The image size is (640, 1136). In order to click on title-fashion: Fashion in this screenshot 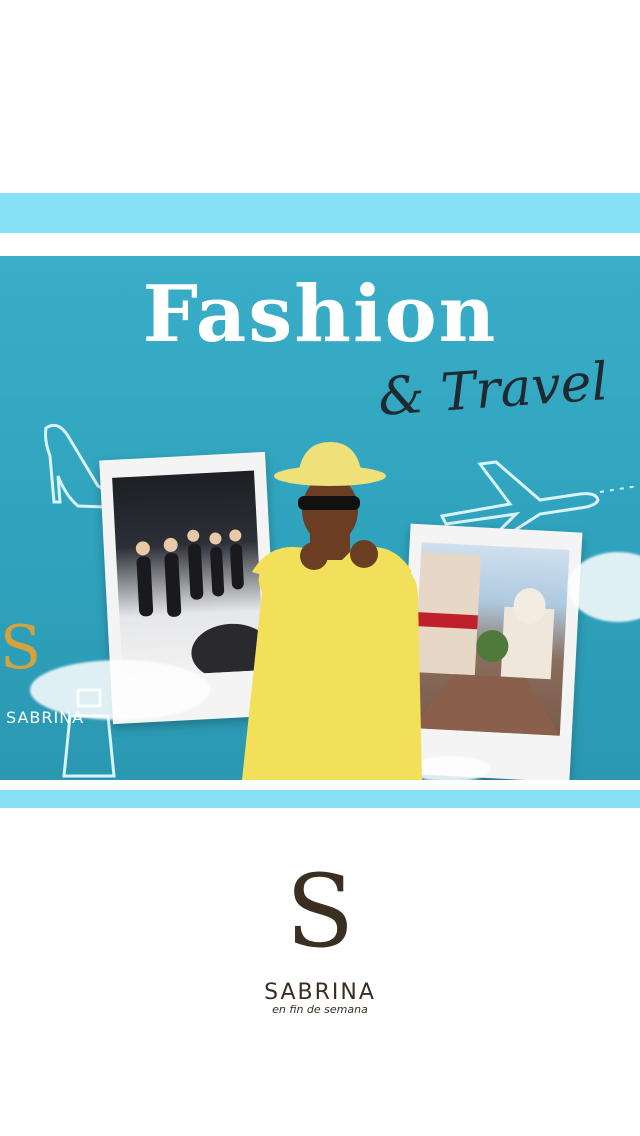, I will do `click(320, 314)`.